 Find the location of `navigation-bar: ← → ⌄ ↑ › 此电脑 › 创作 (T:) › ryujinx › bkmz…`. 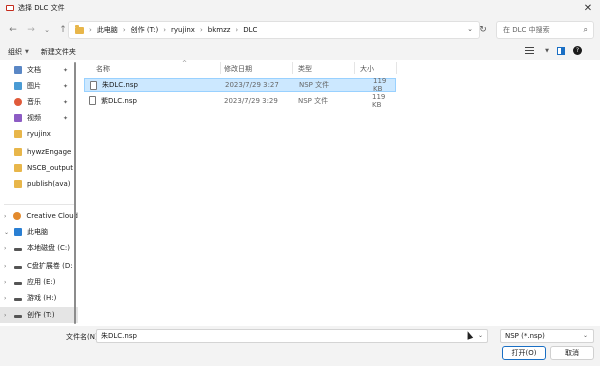

navigation-bar: ← → ⌄ ↑ › 此电脑 › 创作 (T:) › ryujinx › bkmz… is located at coordinates (300, 30).